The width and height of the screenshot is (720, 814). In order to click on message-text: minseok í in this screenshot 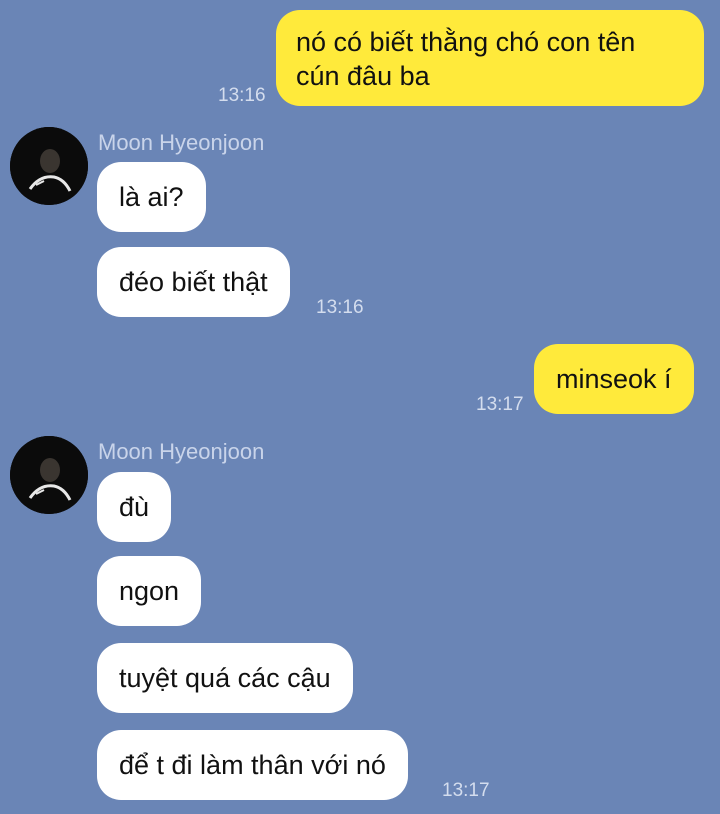, I will do `click(614, 379)`.